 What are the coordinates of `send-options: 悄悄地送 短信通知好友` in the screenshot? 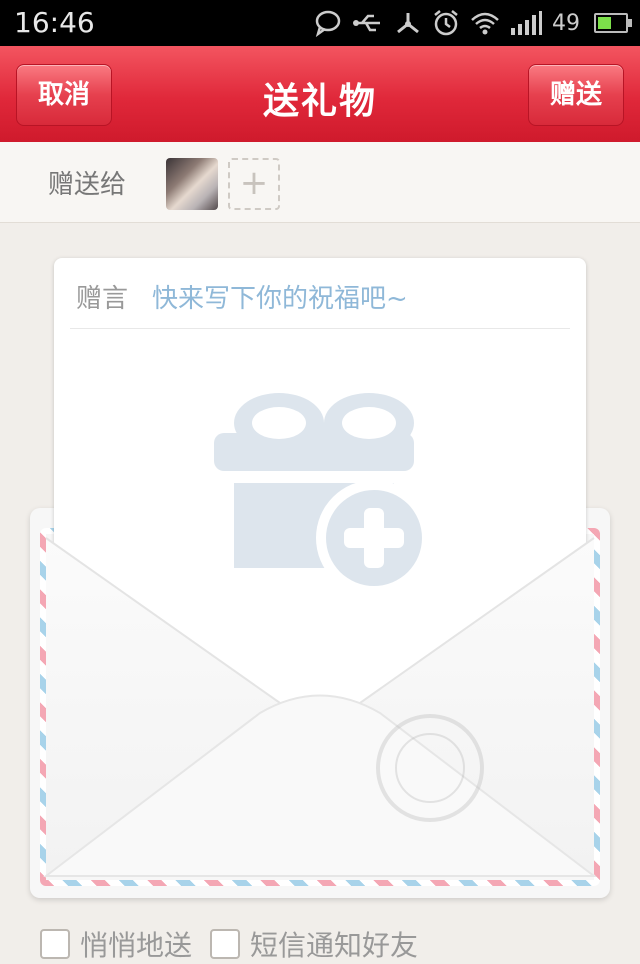 It's located at (229, 944).